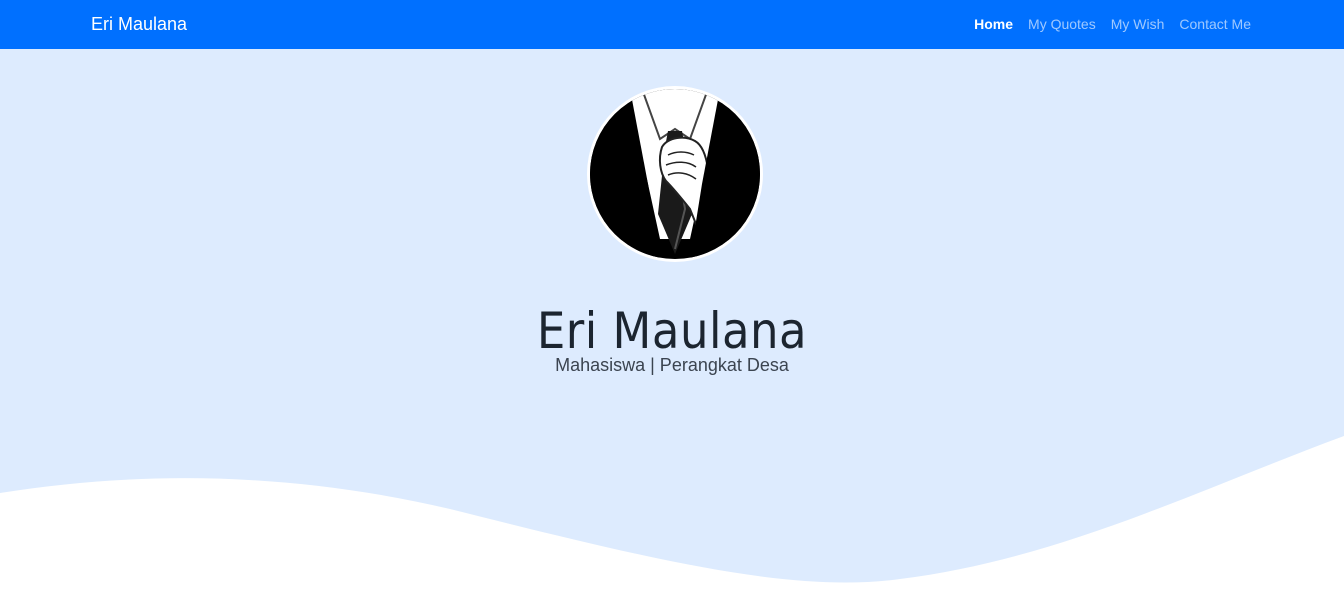 The width and height of the screenshot is (1344, 607). I want to click on hero-name: Eri Maulana, so click(672, 330).